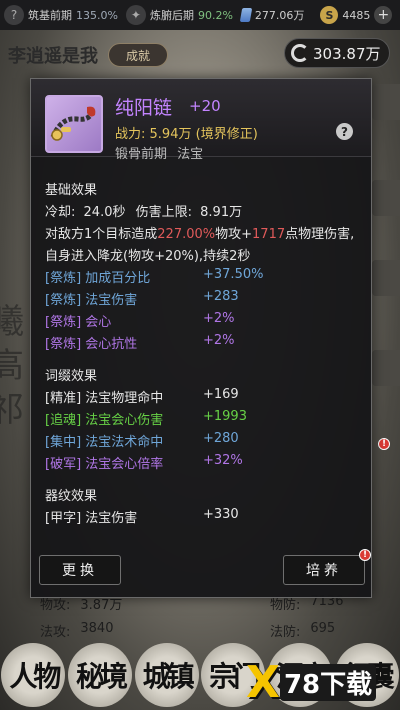 Image resolution: width=400 pixels, height=710 pixels. Describe the element at coordinates (118, 278) in the screenshot. I see `refine-name: 加成百分比` at that location.